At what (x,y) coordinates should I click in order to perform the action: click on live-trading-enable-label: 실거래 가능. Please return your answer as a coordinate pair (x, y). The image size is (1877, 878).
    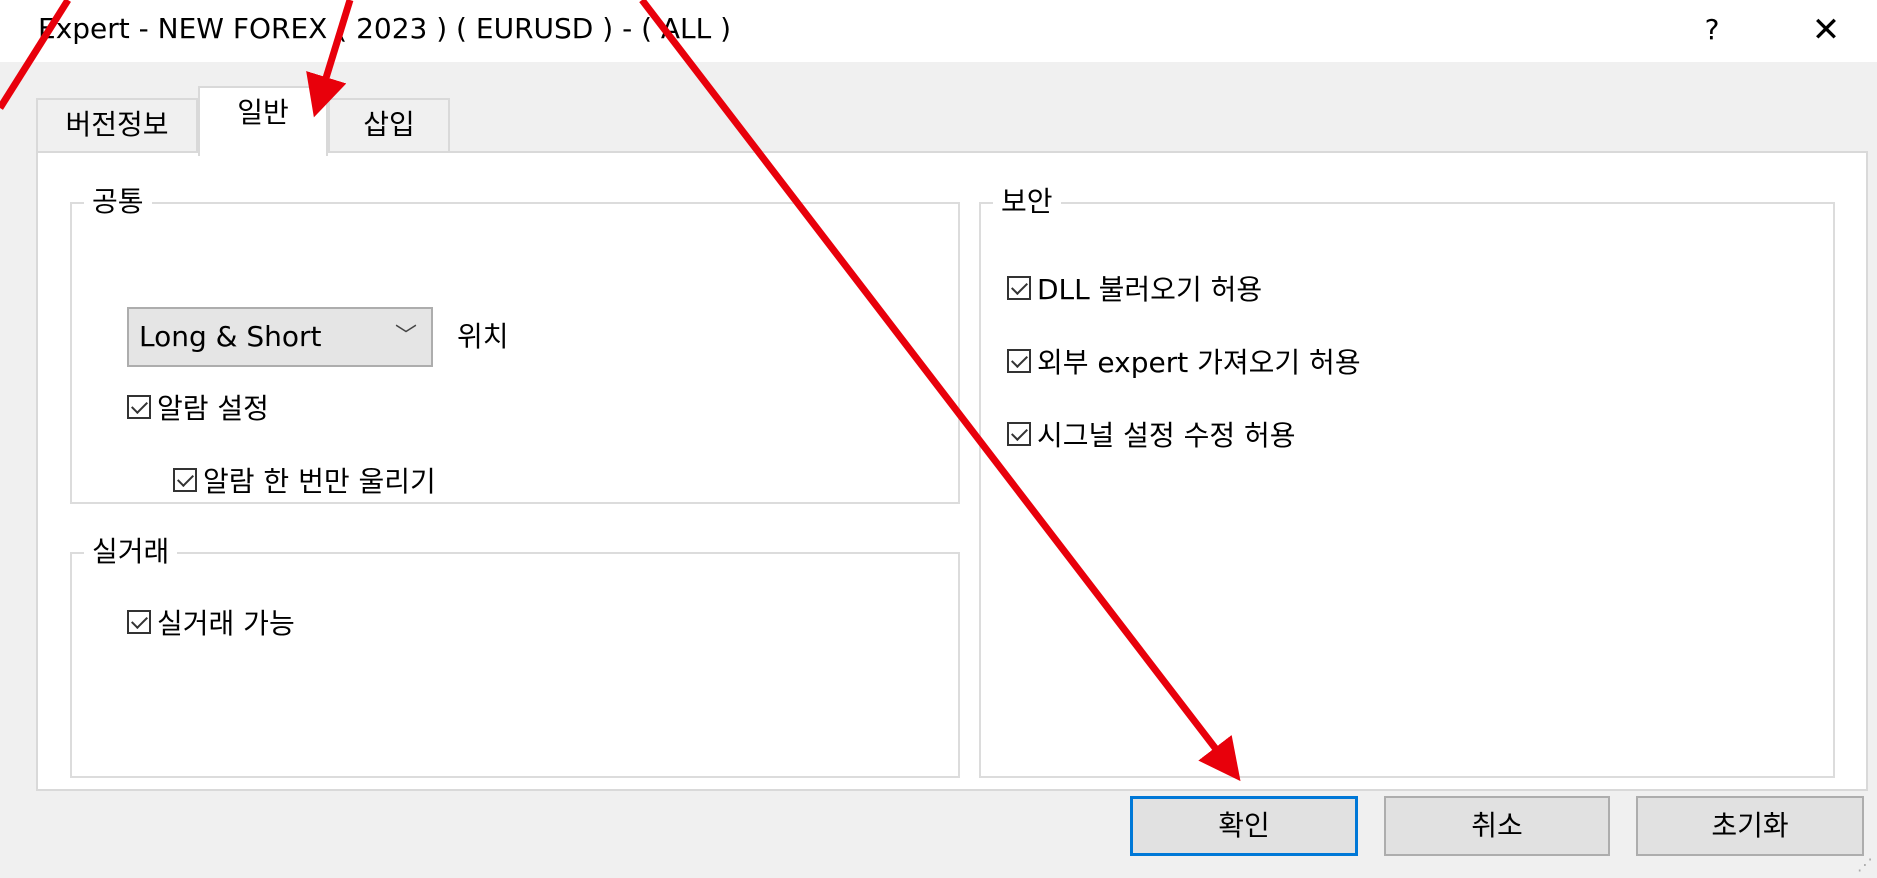
    Looking at the image, I should click on (226, 623).